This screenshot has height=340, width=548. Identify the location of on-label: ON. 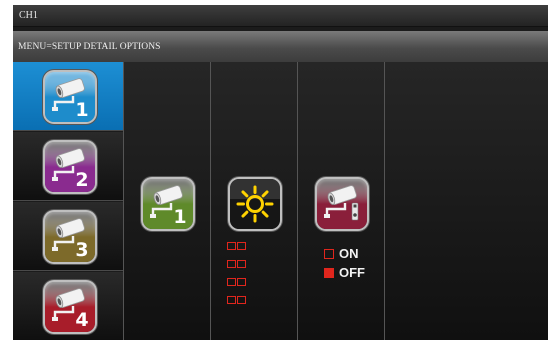
(349, 253).